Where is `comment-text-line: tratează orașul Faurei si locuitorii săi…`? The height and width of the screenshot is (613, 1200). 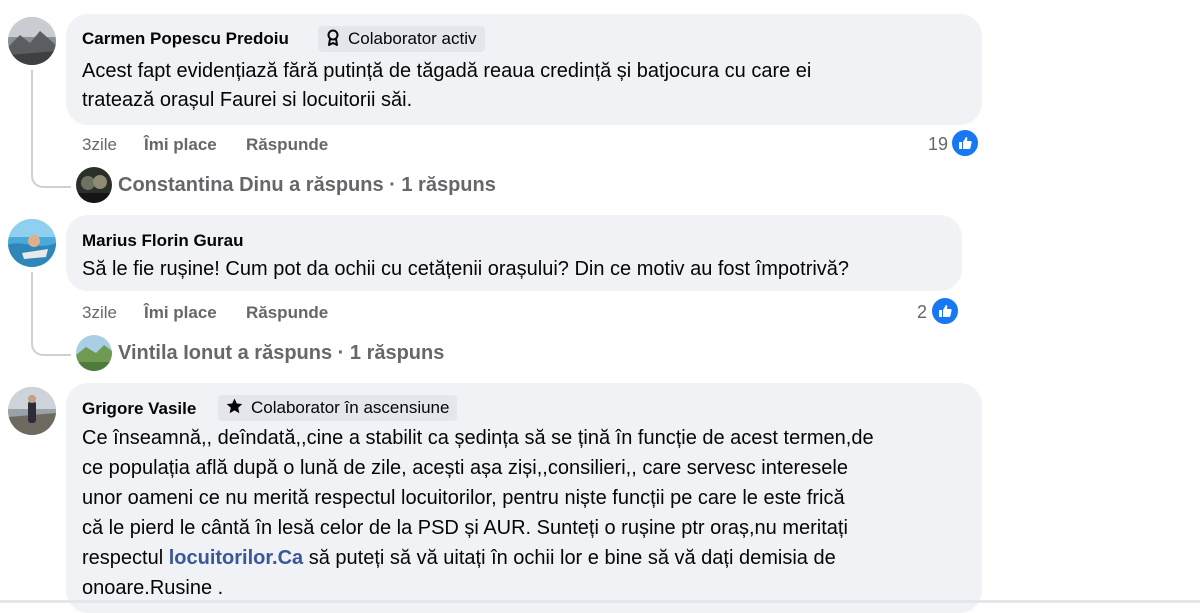
comment-text-line: tratează orașul Faurei si locuitorii săi… is located at coordinates (247, 100).